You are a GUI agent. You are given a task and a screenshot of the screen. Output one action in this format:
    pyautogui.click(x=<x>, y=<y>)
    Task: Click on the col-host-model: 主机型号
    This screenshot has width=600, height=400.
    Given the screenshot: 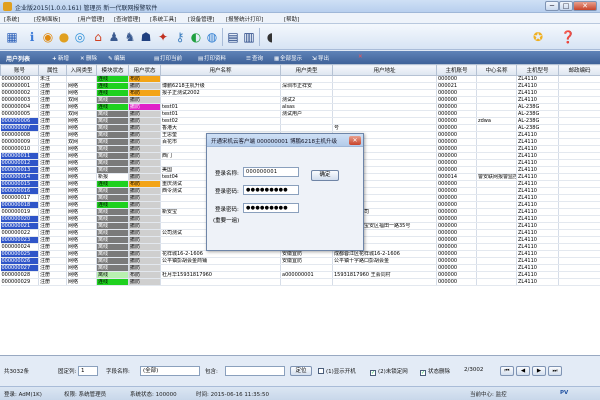 What is the action you would take?
    pyautogui.click(x=537, y=70)
    